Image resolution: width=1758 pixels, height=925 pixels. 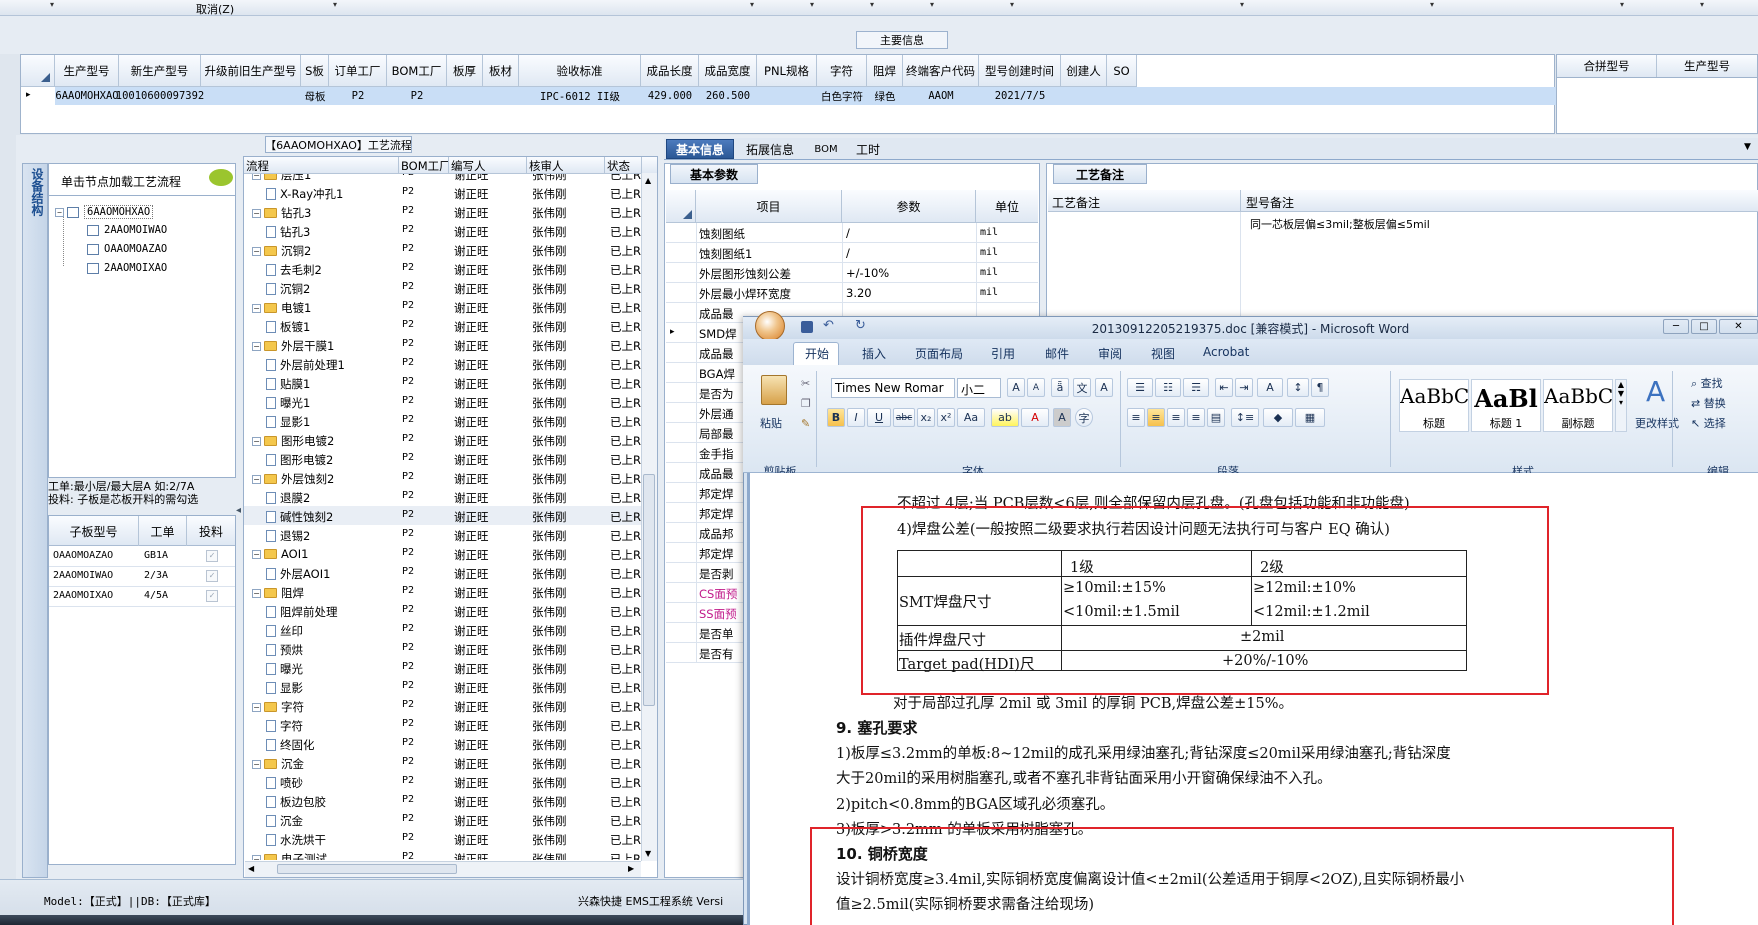 I want to click on superscript-button: x², so click(x=946, y=417).